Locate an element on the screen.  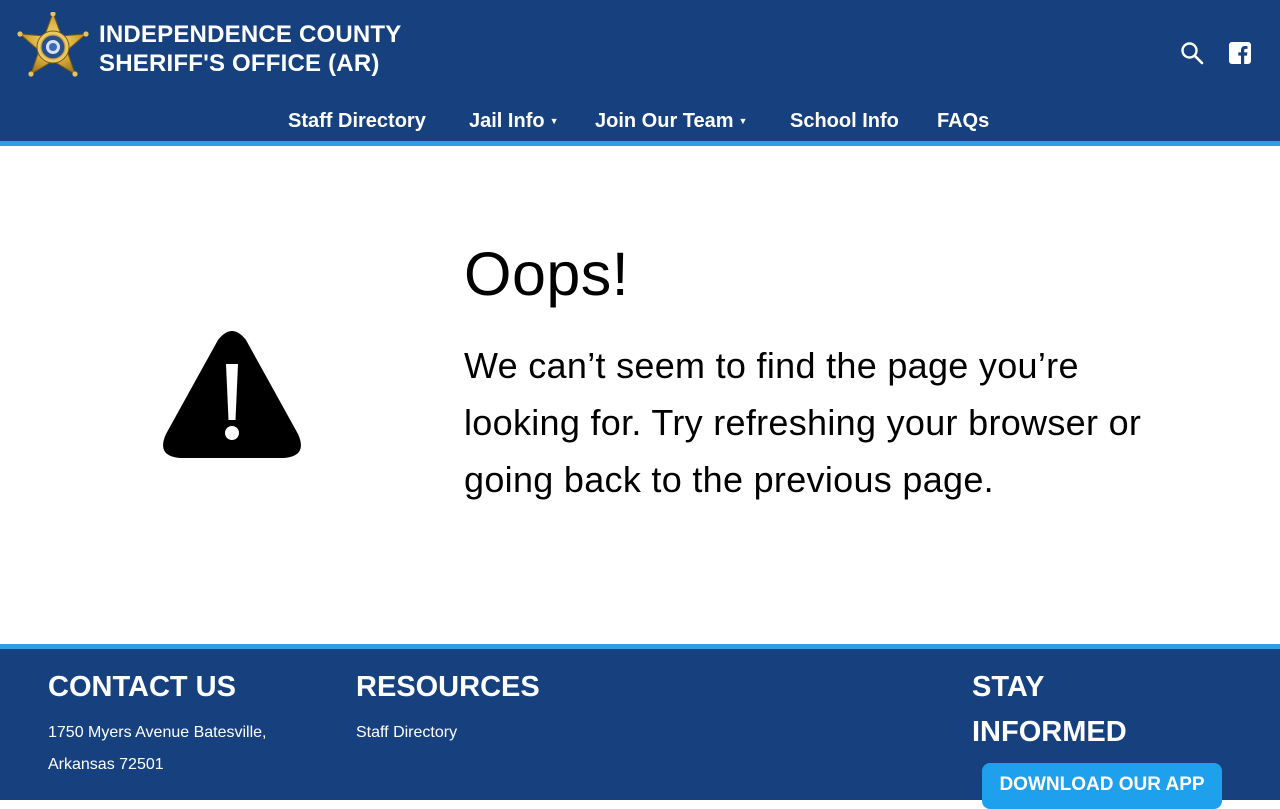
nav-item-staff-directory: Staff Directory is located at coordinates (357, 121).